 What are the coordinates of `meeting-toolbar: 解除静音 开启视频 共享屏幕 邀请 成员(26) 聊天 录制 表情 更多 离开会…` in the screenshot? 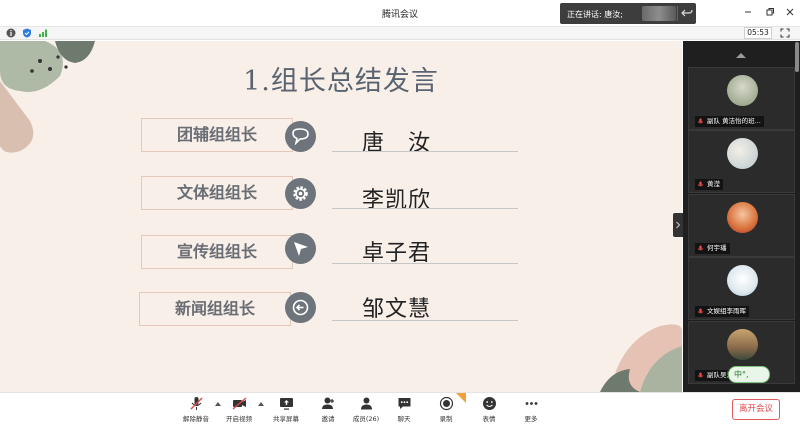 It's located at (400, 409).